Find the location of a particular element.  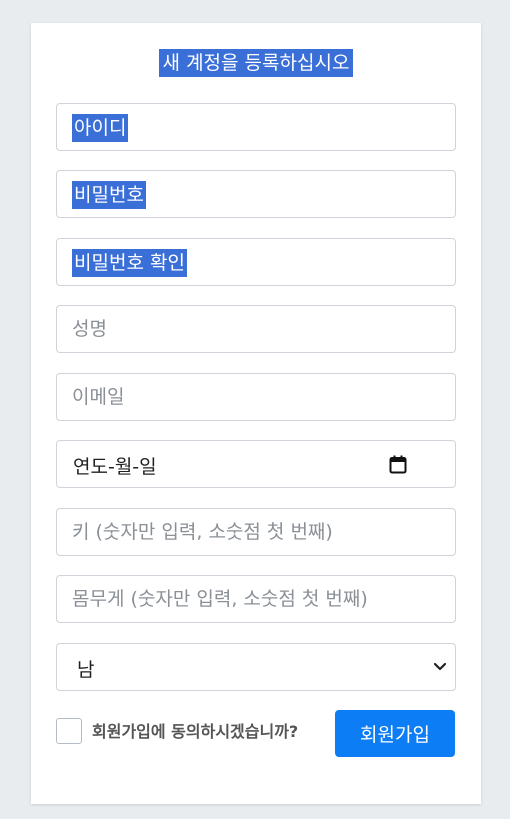

password-confirm-field: 비밀번호 확인 is located at coordinates (256, 262).